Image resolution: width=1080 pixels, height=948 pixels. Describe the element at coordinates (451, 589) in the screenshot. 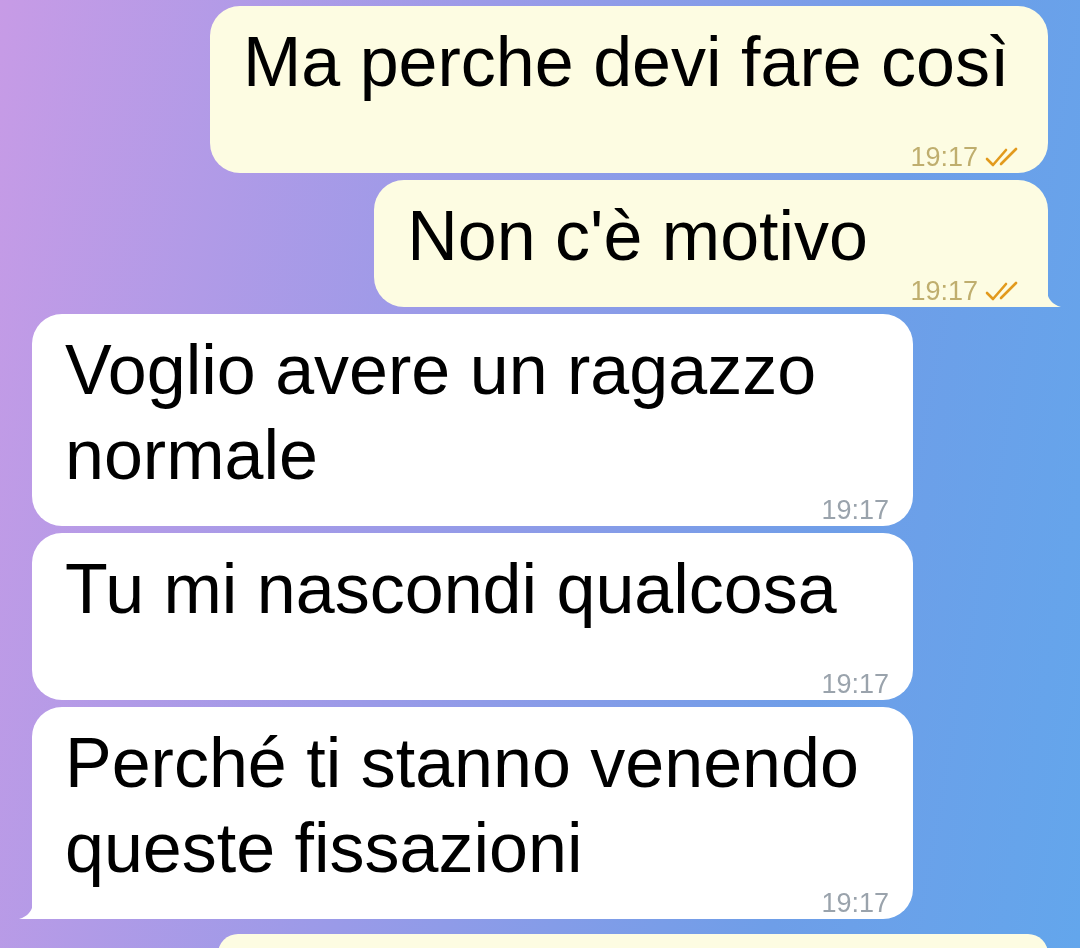

I see `message-text: Tu mi nascondi qualcosa` at that location.